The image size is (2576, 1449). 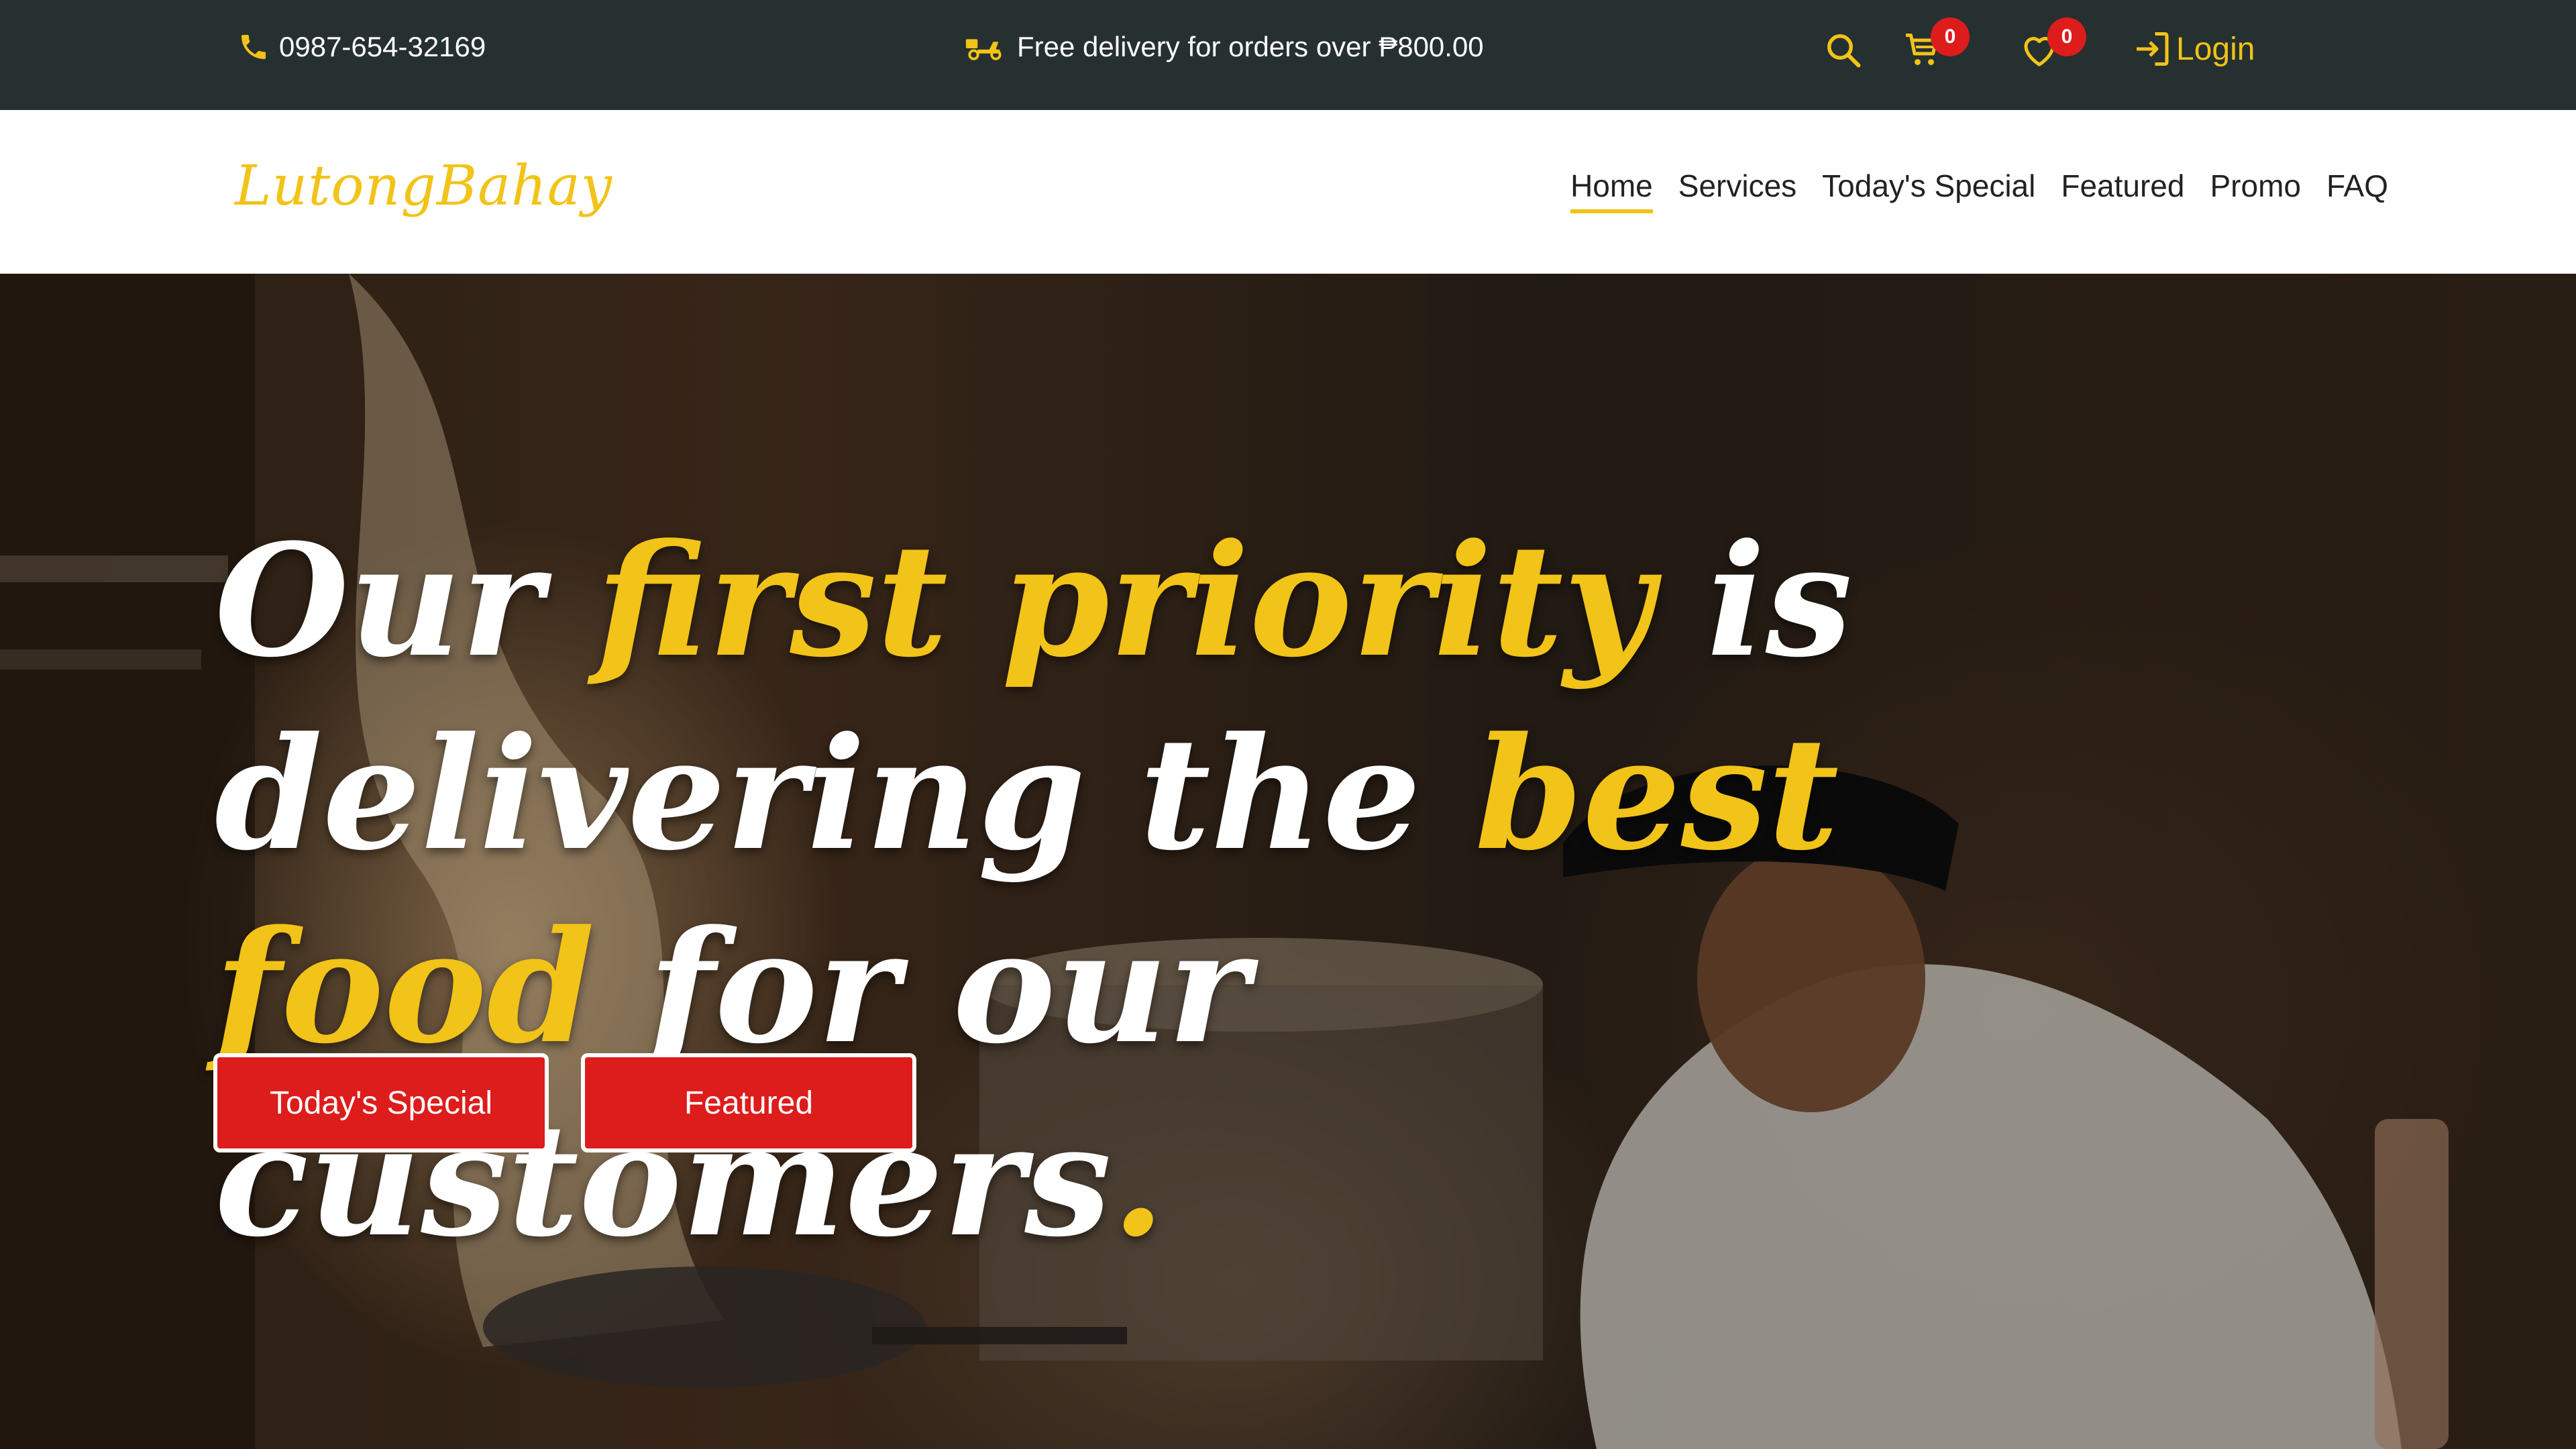 What do you see at coordinates (1737, 190) in the screenshot?
I see `nav-item-services: Services` at bounding box center [1737, 190].